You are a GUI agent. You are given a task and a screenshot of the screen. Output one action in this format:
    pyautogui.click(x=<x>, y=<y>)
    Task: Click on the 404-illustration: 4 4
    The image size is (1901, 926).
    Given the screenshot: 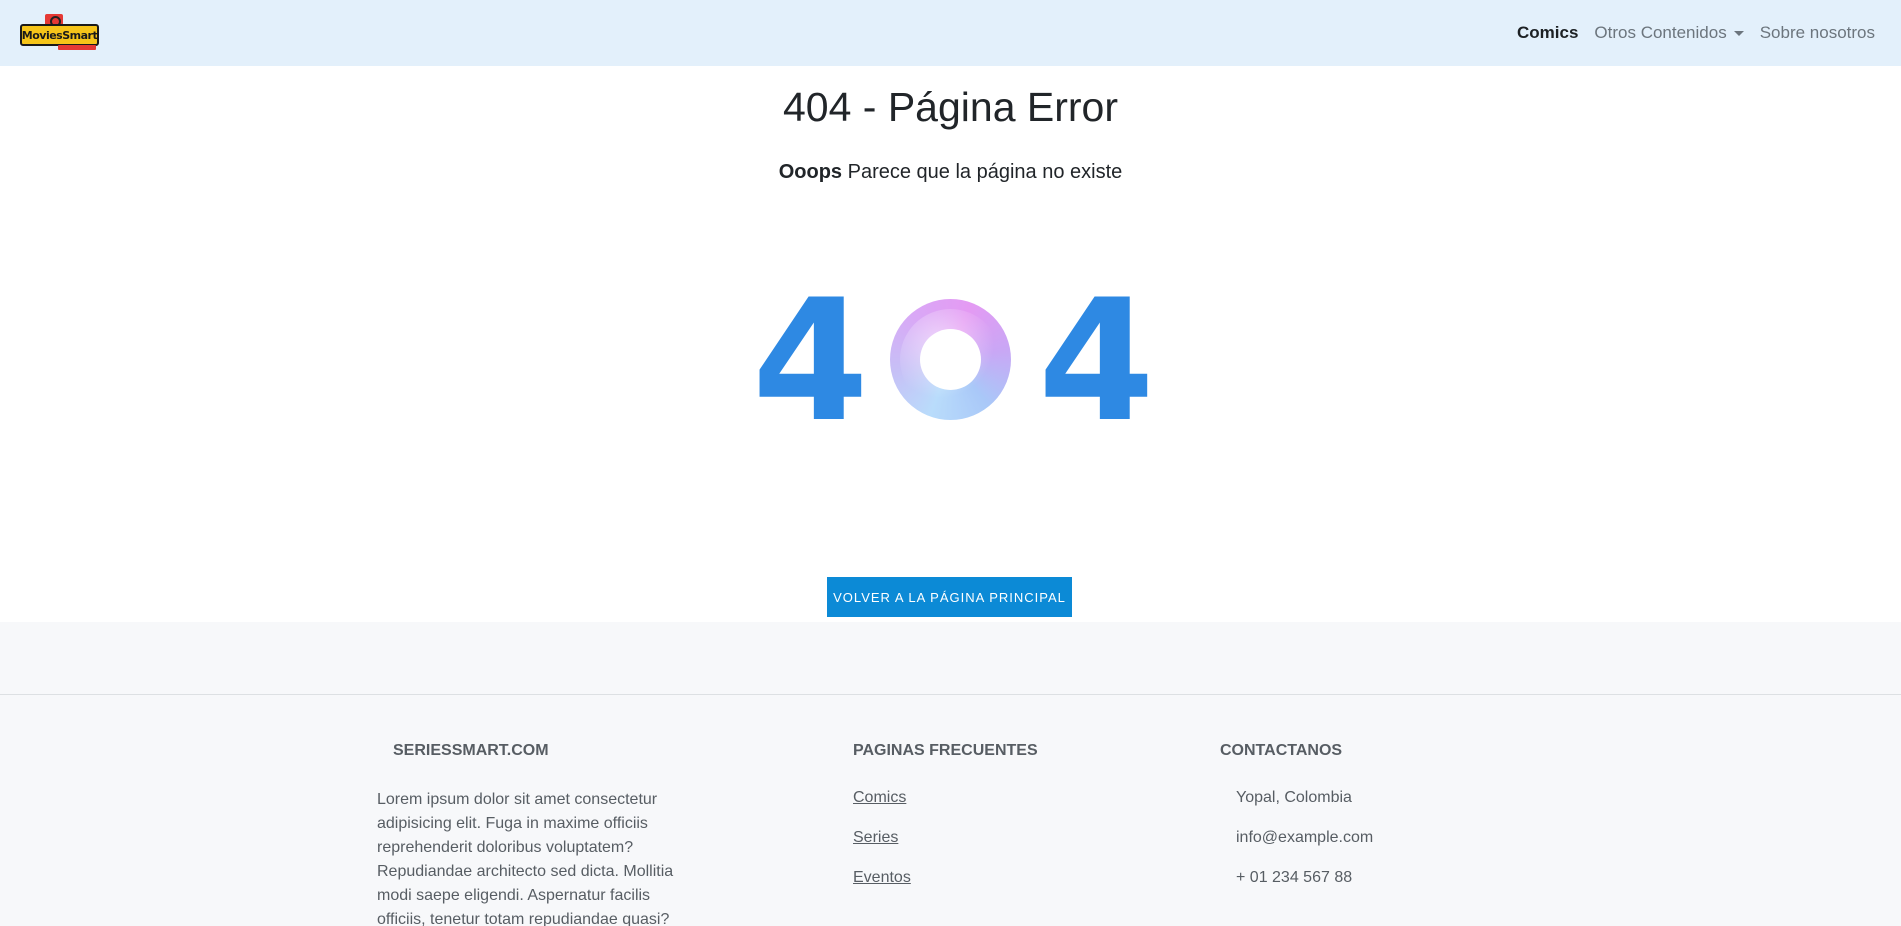 What is the action you would take?
    pyautogui.click(x=953, y=361)
    